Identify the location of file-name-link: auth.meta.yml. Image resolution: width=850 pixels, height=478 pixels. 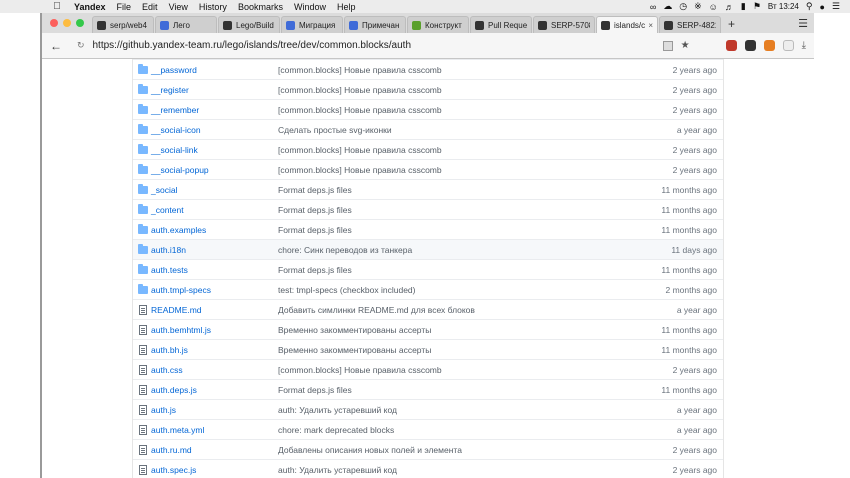
(177, 430).